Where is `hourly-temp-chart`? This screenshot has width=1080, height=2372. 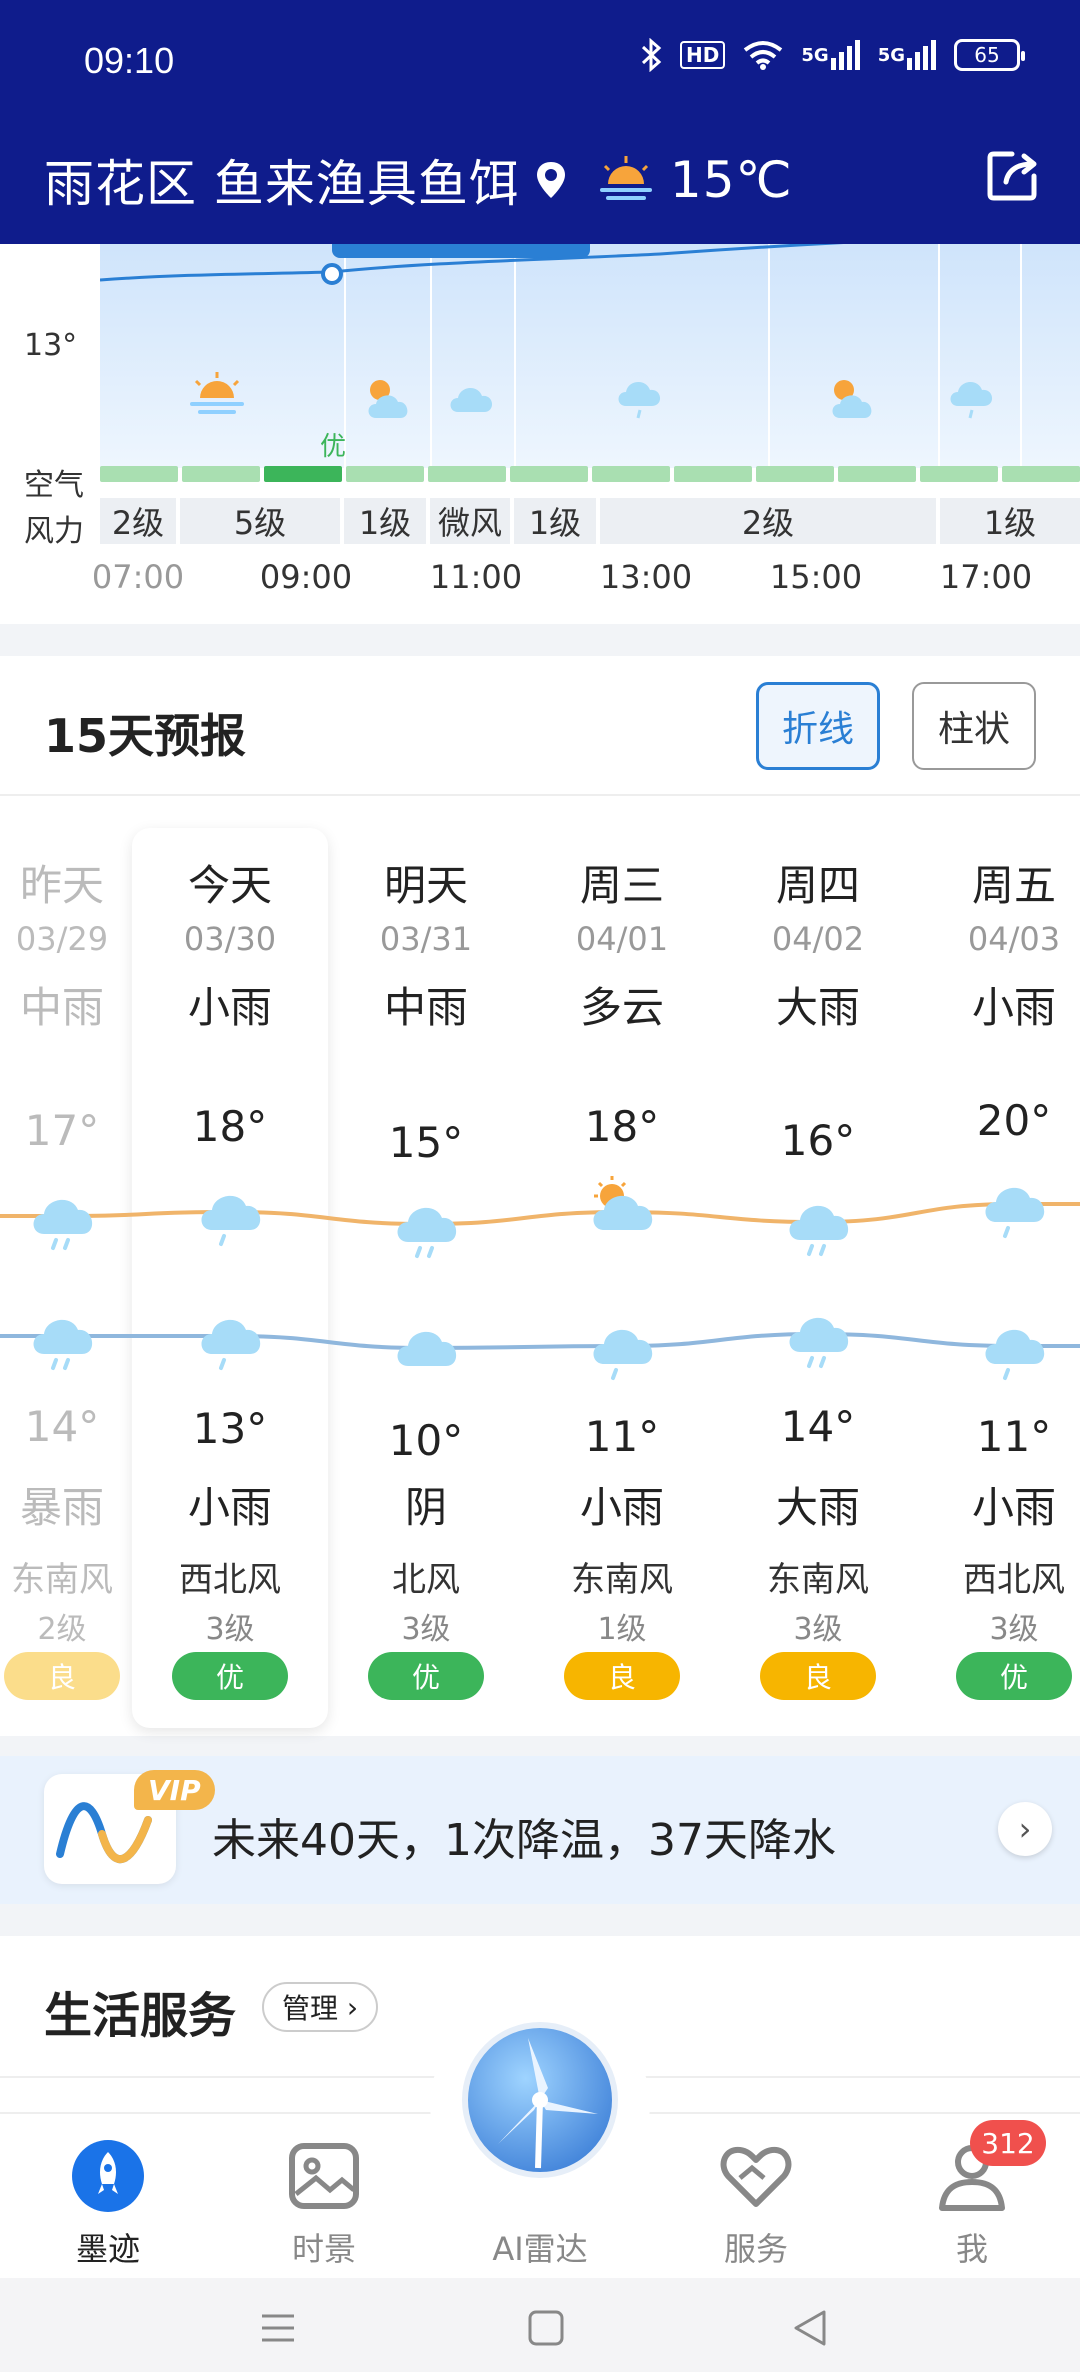
hourly-temp-chart is located at coordinates (590, 356).